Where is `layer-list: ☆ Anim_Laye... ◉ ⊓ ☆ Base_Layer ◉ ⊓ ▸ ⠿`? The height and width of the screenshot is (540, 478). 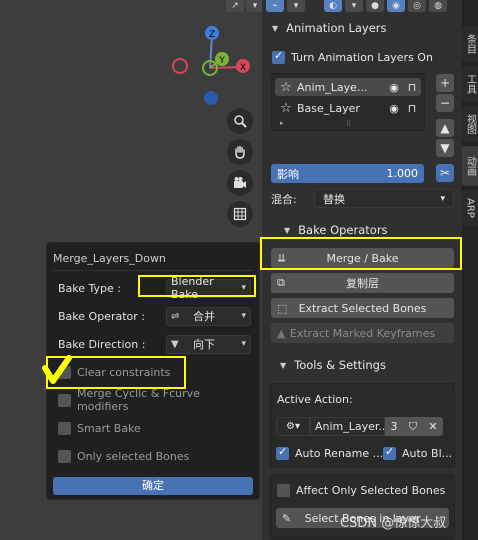 layer-list: ☆ Anim_Laye... ◉ ⊓ ☆ Base_Layer ◉ ⊓ ▸ ⠿ is located at coordinates (348, 102).